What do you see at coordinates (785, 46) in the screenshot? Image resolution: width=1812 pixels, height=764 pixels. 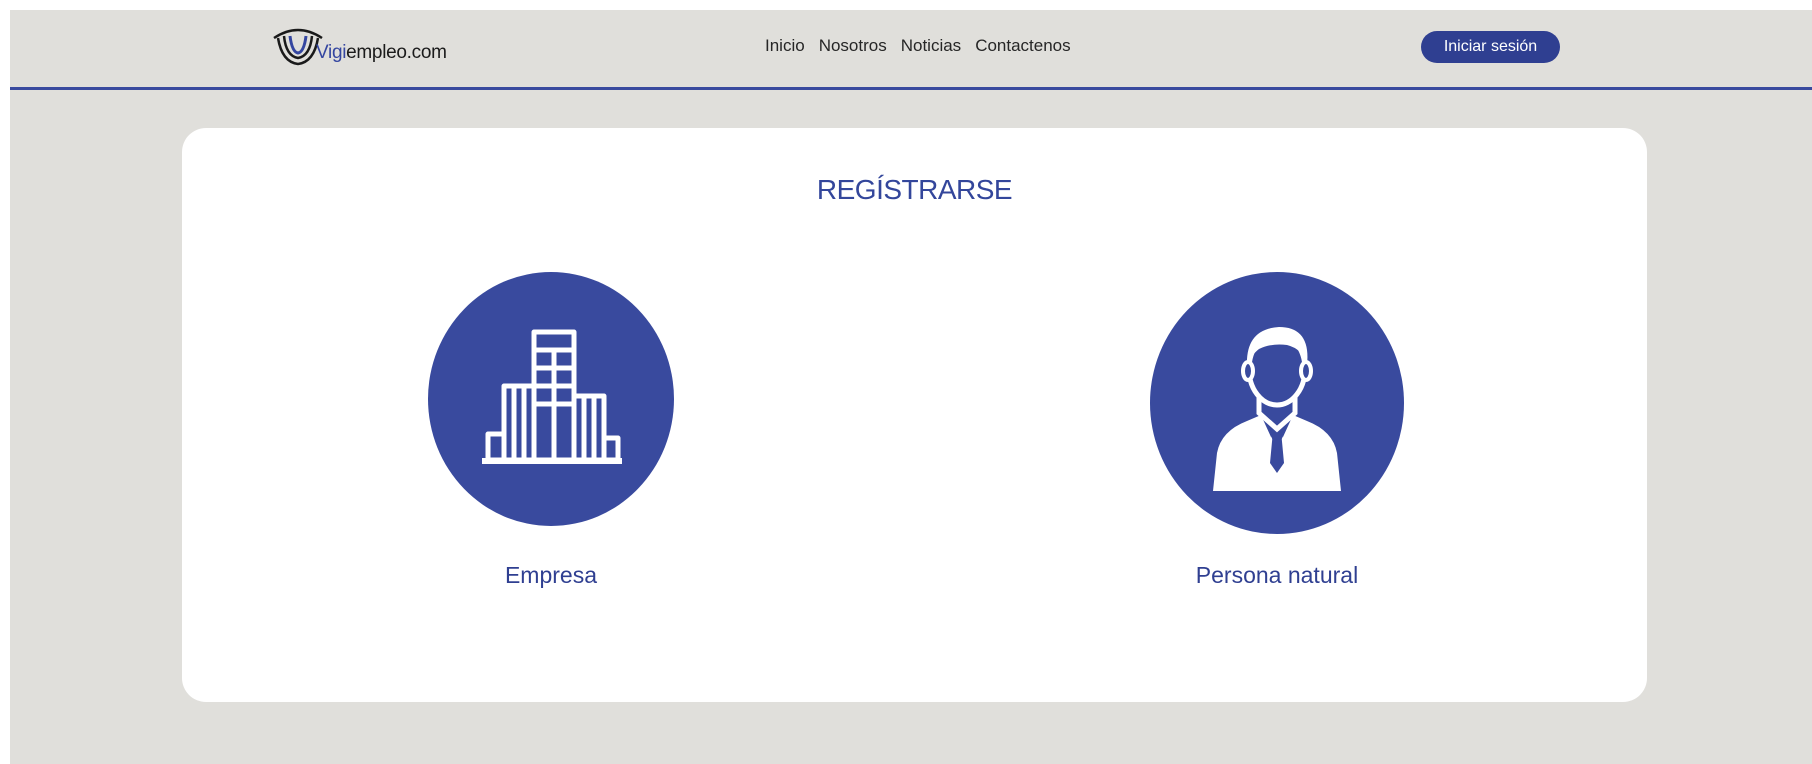 I see `nav-inicio: Inicio` at bounding box center [785, 46].